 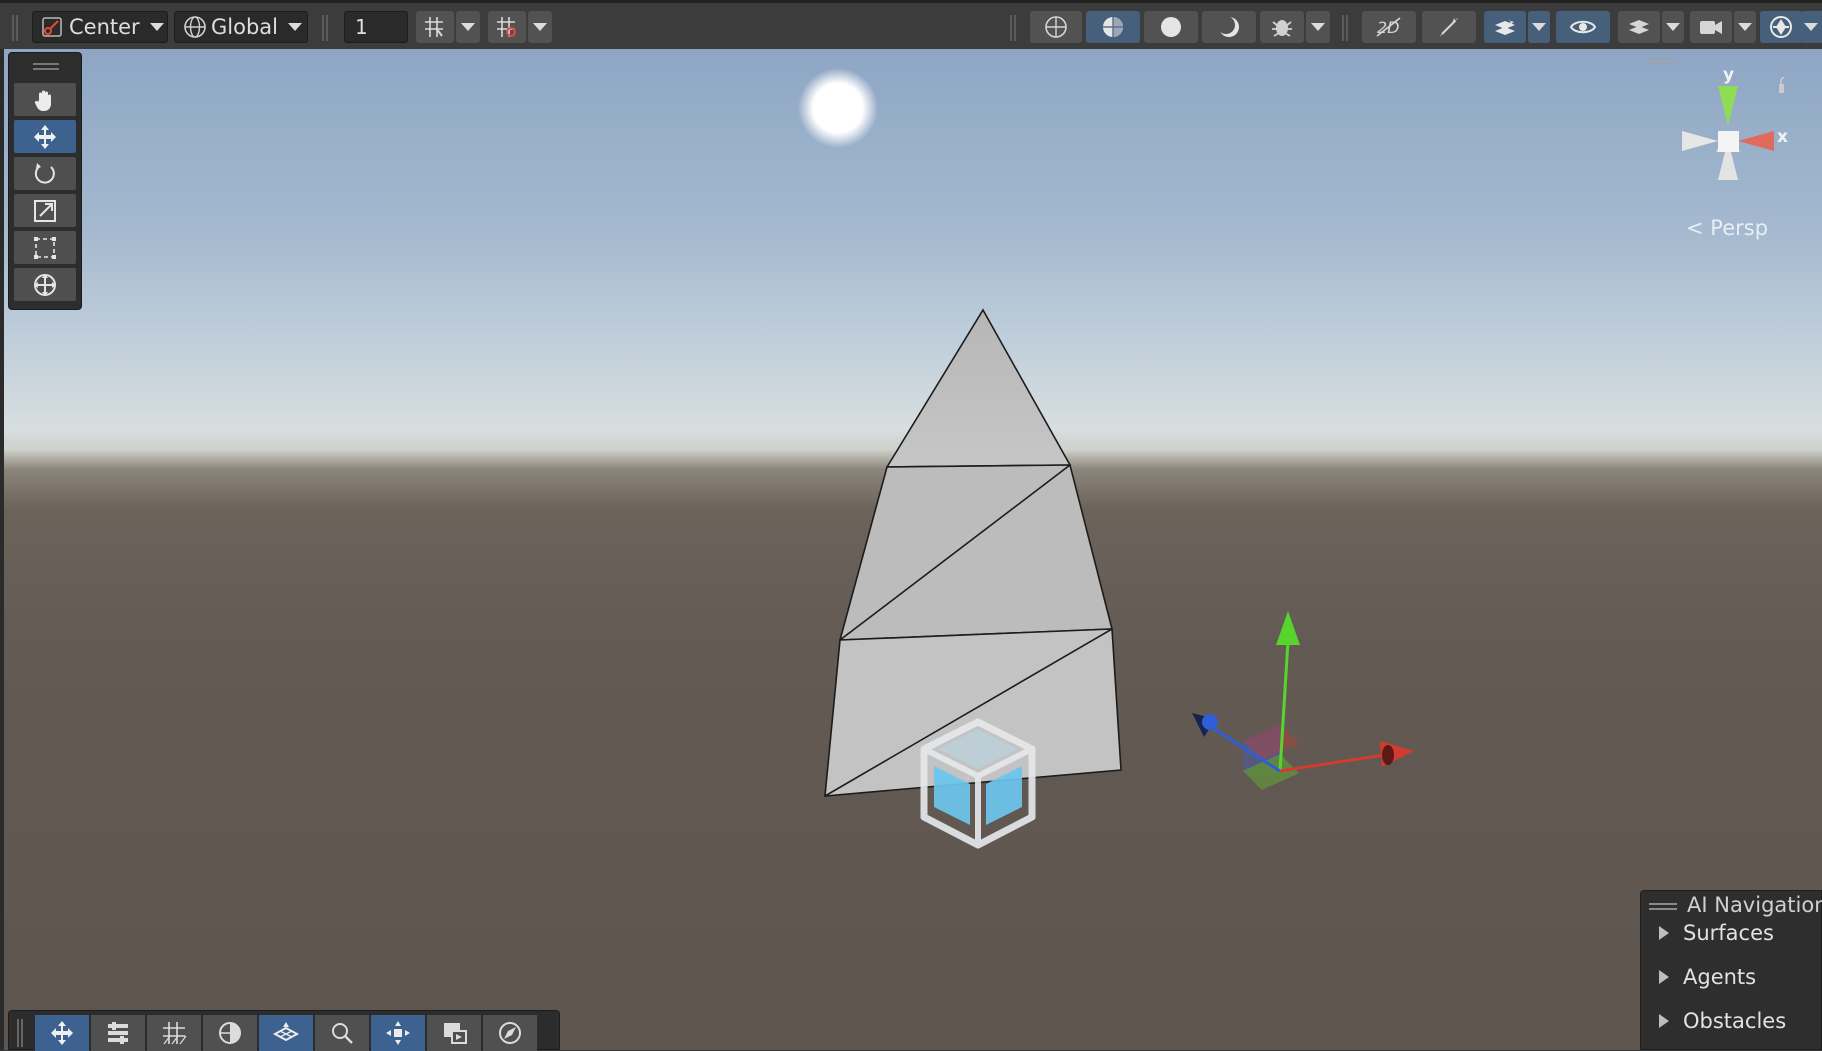 What do you see at coordinates (42, 100) in the screenshot?
I see `hand-icon` at bounding box center [42, 100].